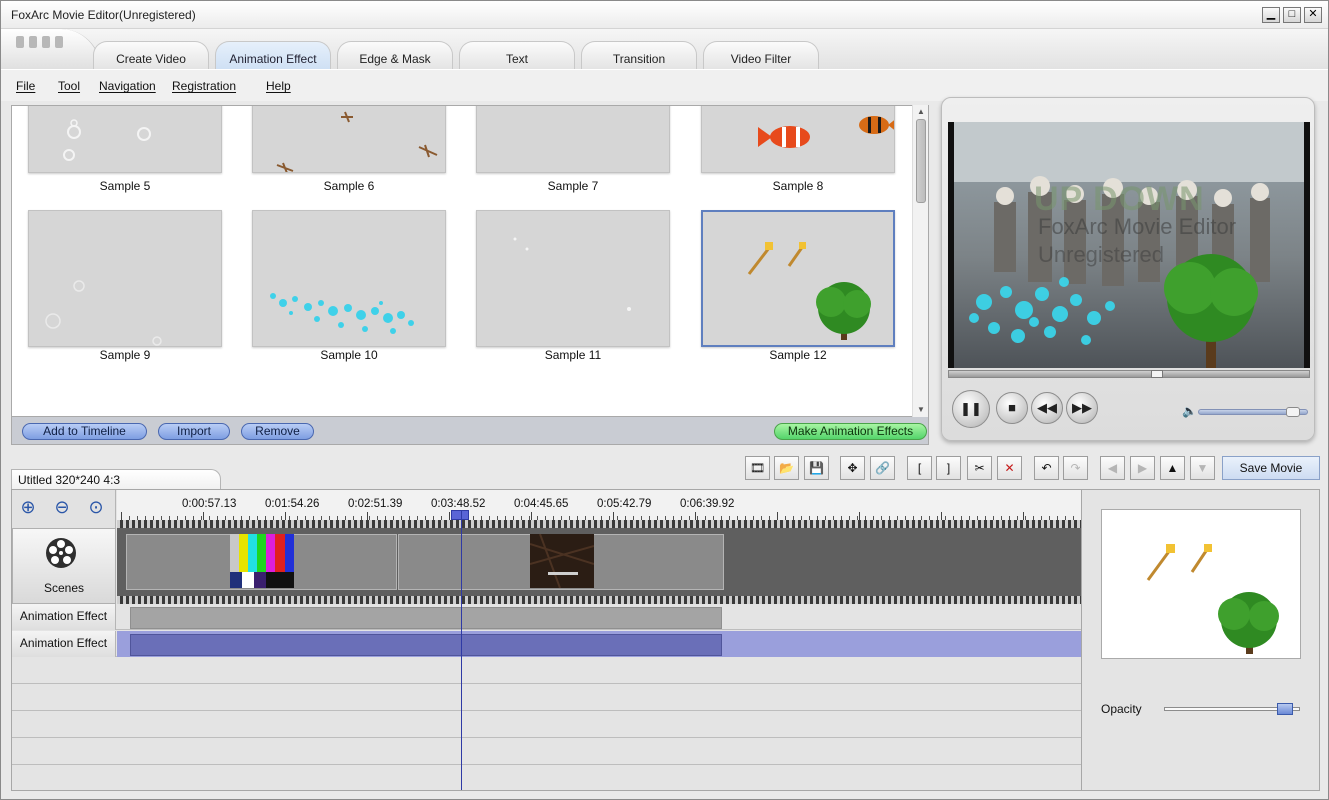 The width and height of the screenshot is (1329, 800). Describe the element at coordinates (786, 468) in the screenshot. I see `open-project-icon: 📂` at that location.